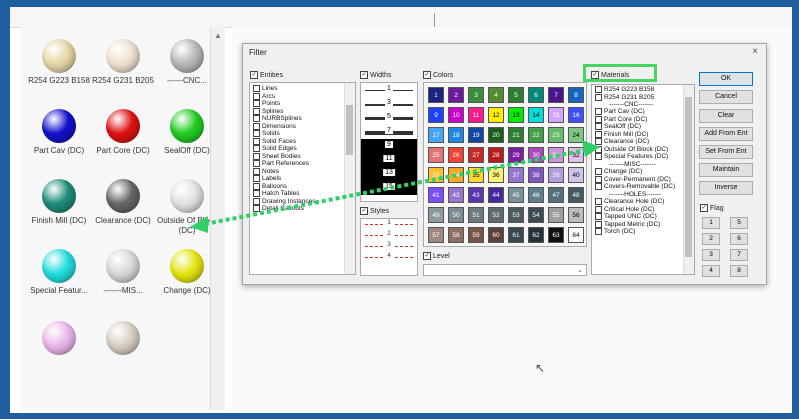  I want to click on annotation-arrow, so click(395, 186).